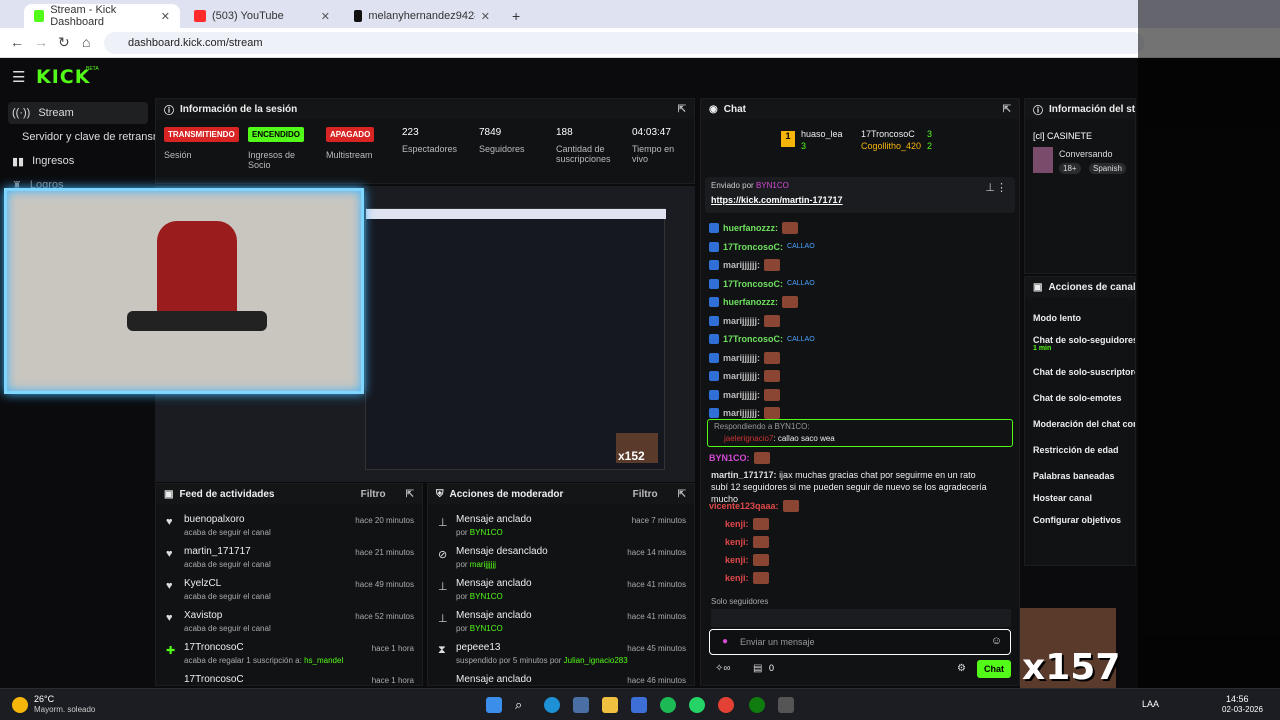 The height and width of the screenshot is (720, 1280). I want to click on tab-kick-dashboard: Stream - Kick Dashboard ✕, so click(102, 16).